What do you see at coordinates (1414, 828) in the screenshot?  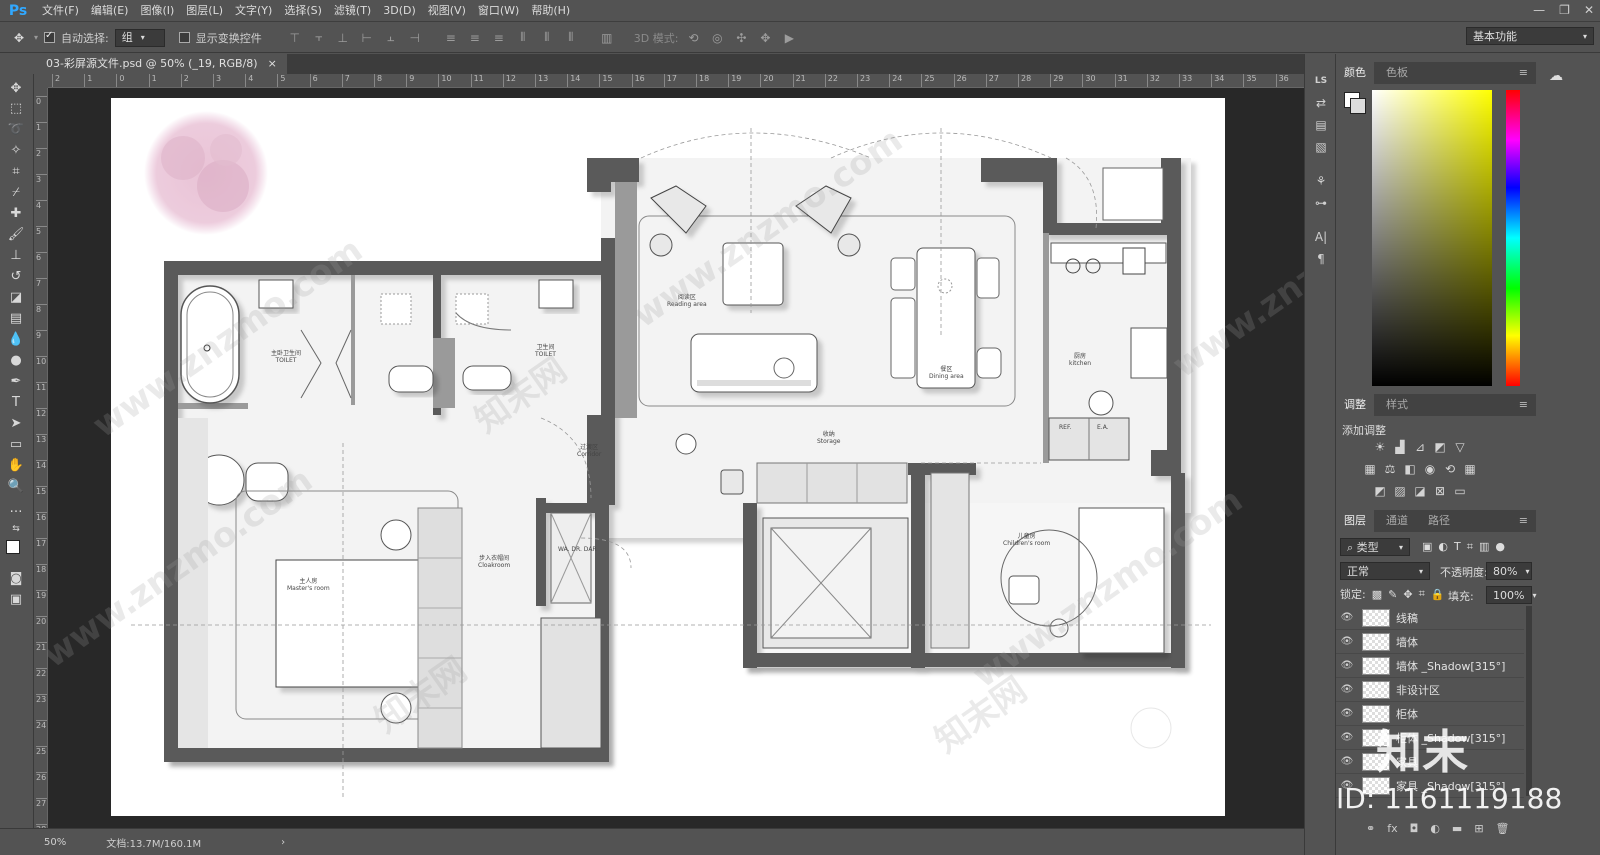 I see `add-mask-icon: ◘` at bounding box center [1414, 828].